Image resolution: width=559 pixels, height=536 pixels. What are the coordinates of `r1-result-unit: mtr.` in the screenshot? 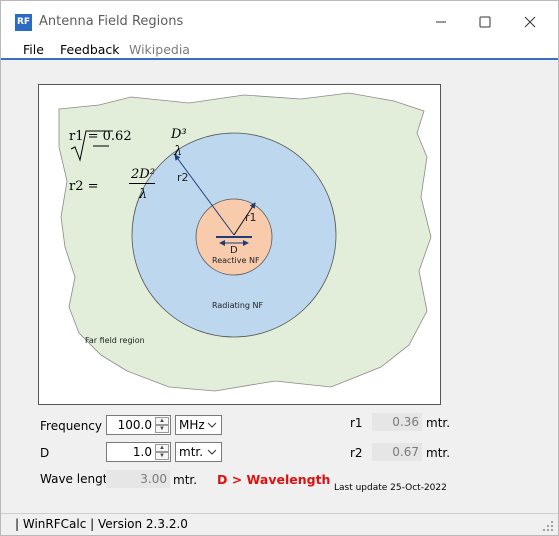 It's located at (438, 423).